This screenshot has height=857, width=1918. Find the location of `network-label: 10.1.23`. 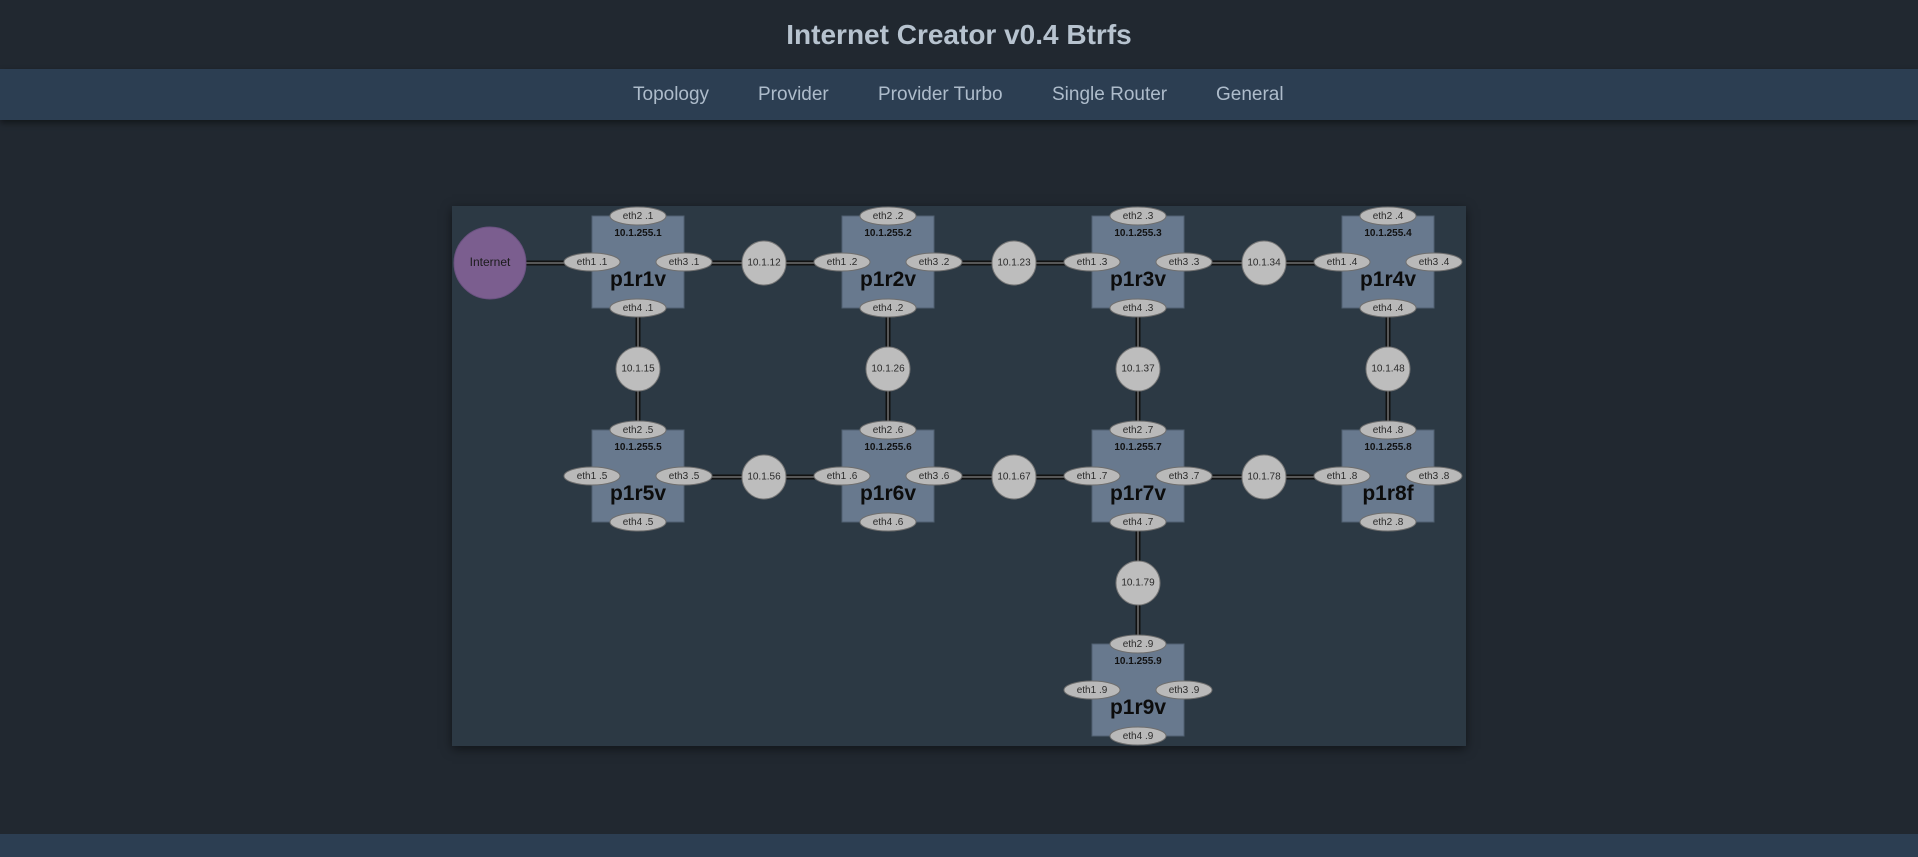

network-label: 10.1.23 is located at coordinates (1014, 263).